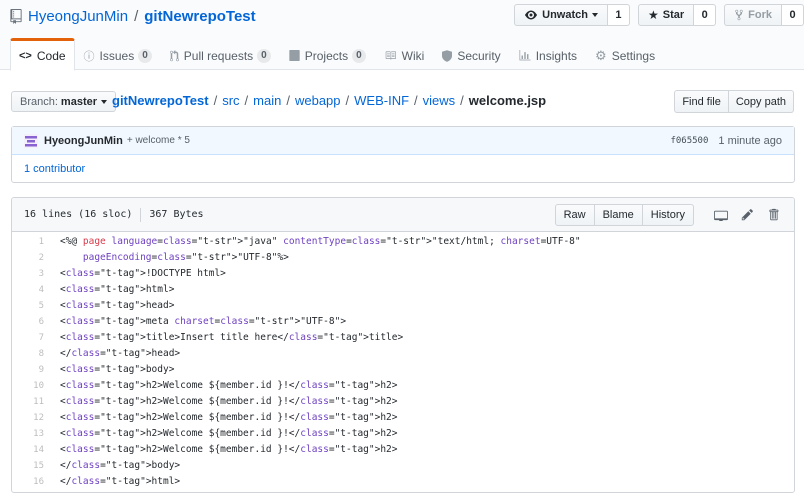  Describe the element at coordinates (34, 434) in the screenshot. I see `line-number: 13` at that location.